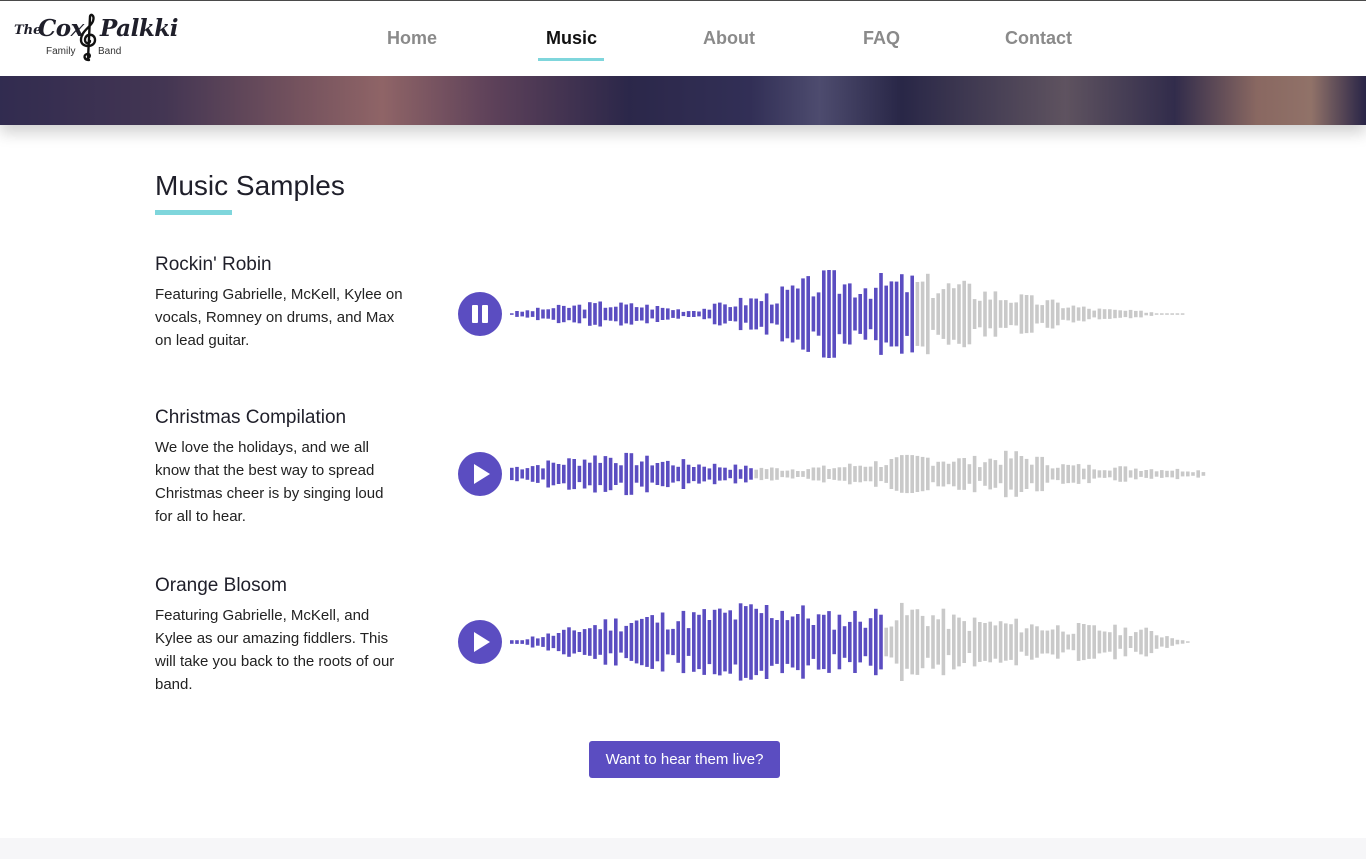 This screenshot has height=859, width=1366. Describe the element at coordinates (88, 37) in the screenshot. I see `treble-clef-icon` at that location.